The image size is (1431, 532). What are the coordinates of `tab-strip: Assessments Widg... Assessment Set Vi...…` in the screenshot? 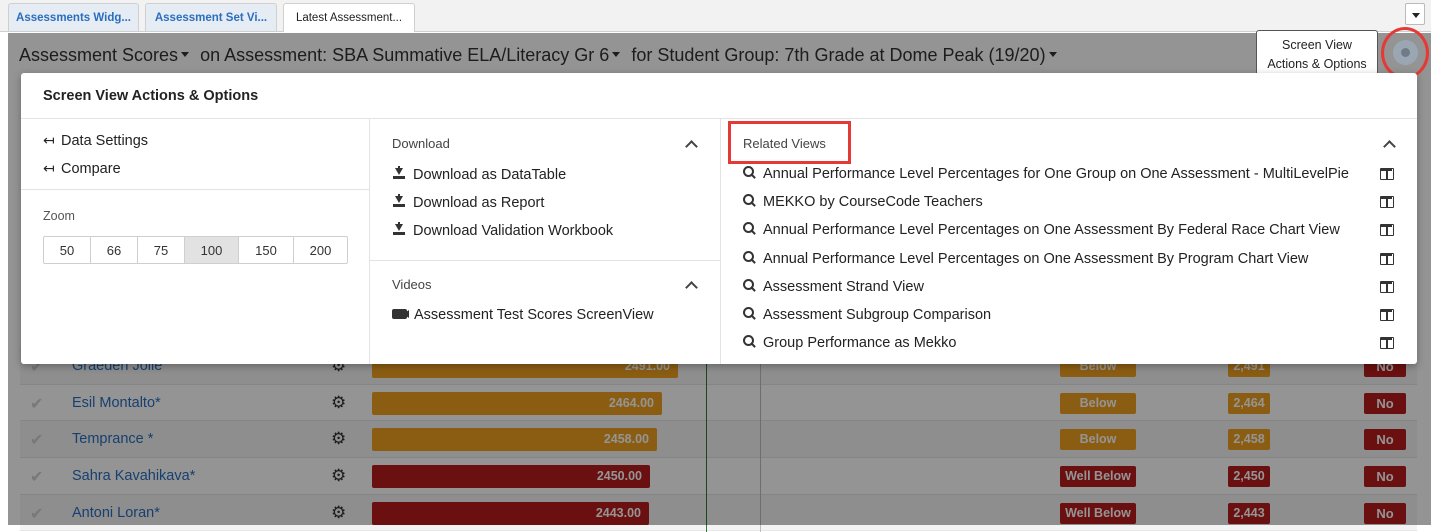 It's located at (715, 16).